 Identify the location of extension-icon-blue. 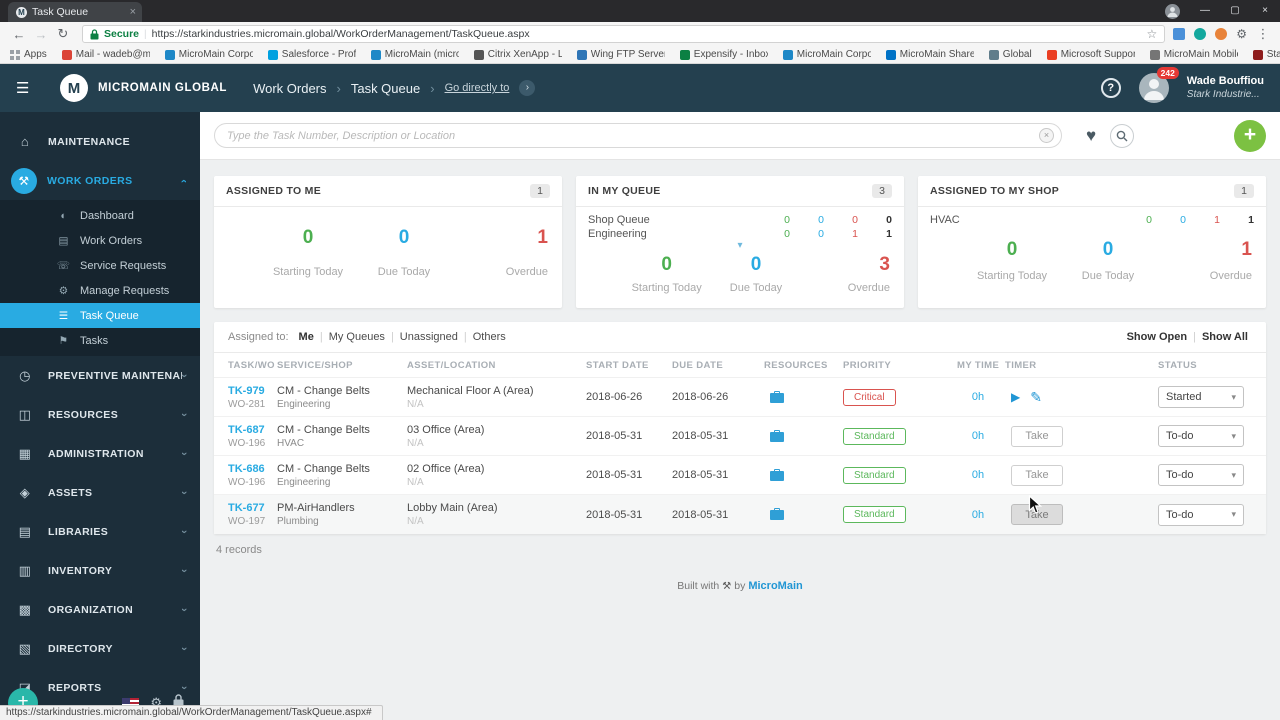
(1179, 34).